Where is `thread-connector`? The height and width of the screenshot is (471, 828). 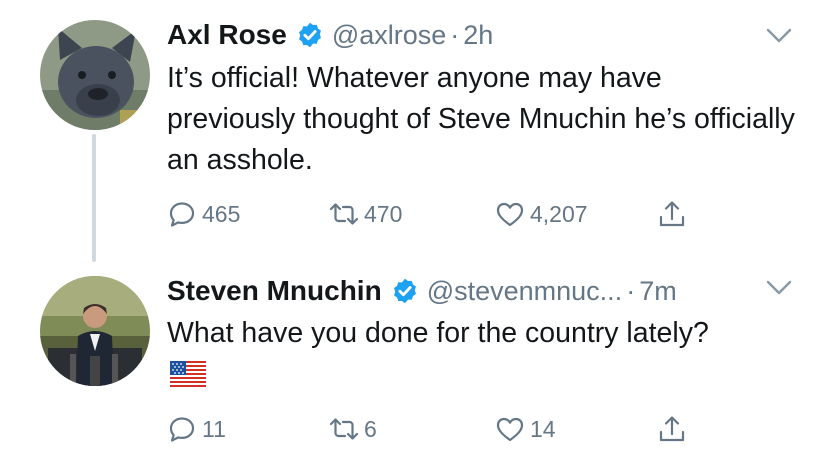 thread-connector is located at coordinates (94, 198).